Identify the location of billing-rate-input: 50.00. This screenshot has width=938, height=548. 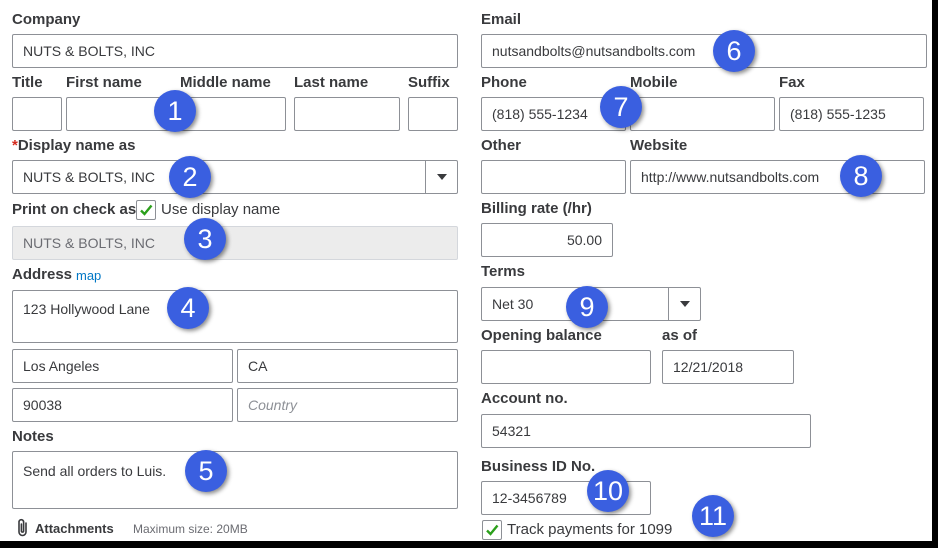
(547, 240).